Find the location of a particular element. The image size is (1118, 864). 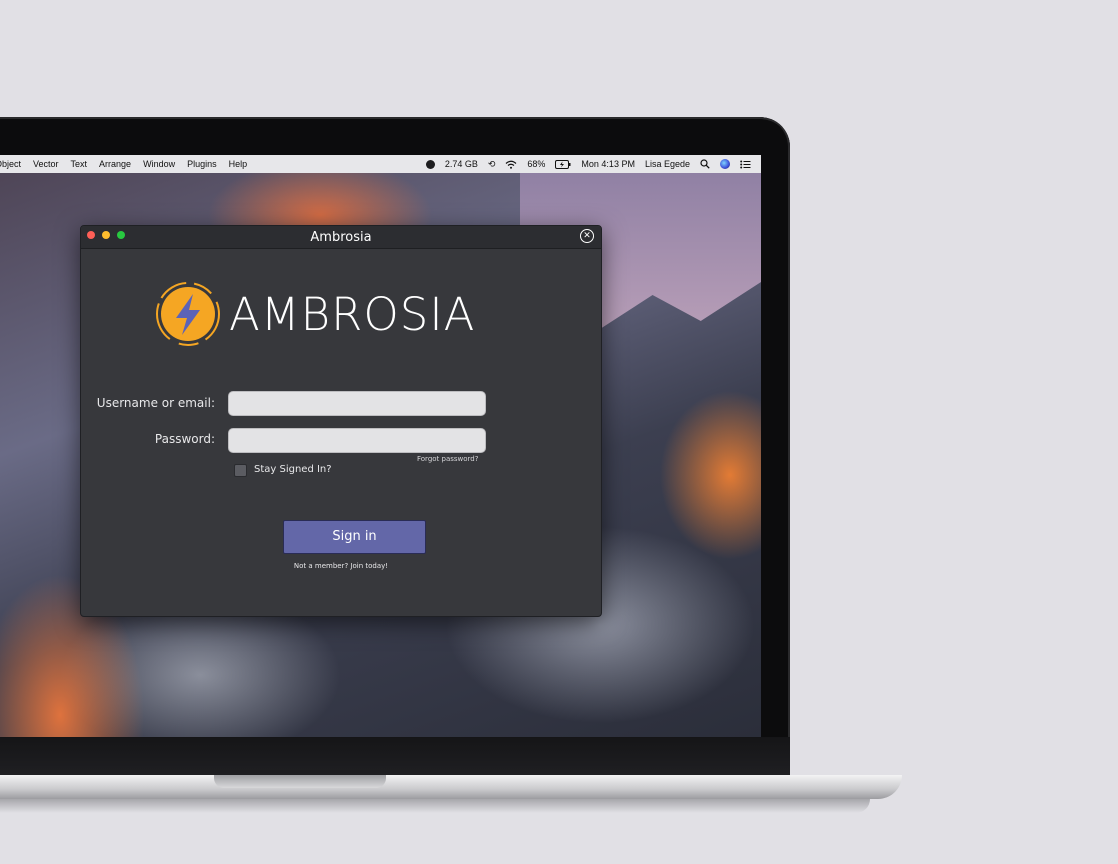

join-link: Not a member? Join today! is located at coordinates (341, 566).